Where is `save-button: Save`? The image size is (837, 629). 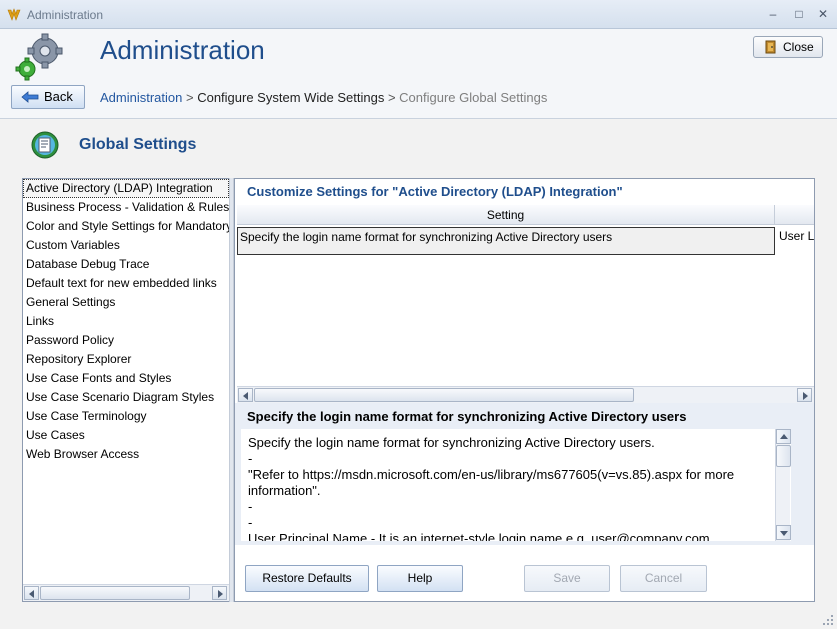
save-button: Save is located at coordinates (567, 578).